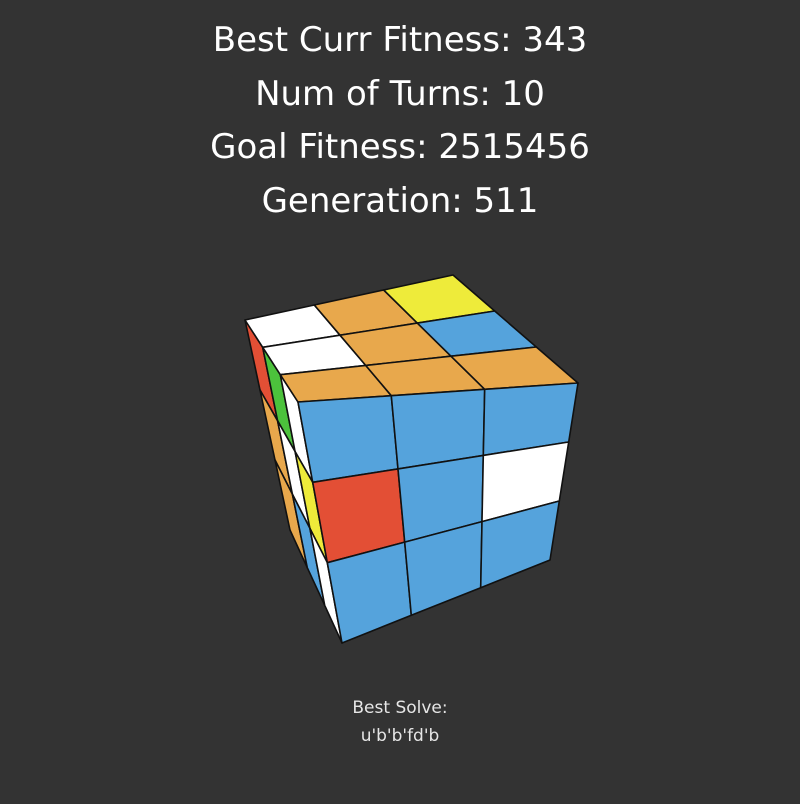 The width and height of the screenshot is (800, 804). I want to click on best-solve-label: Best Solve:, so click(400, 708).